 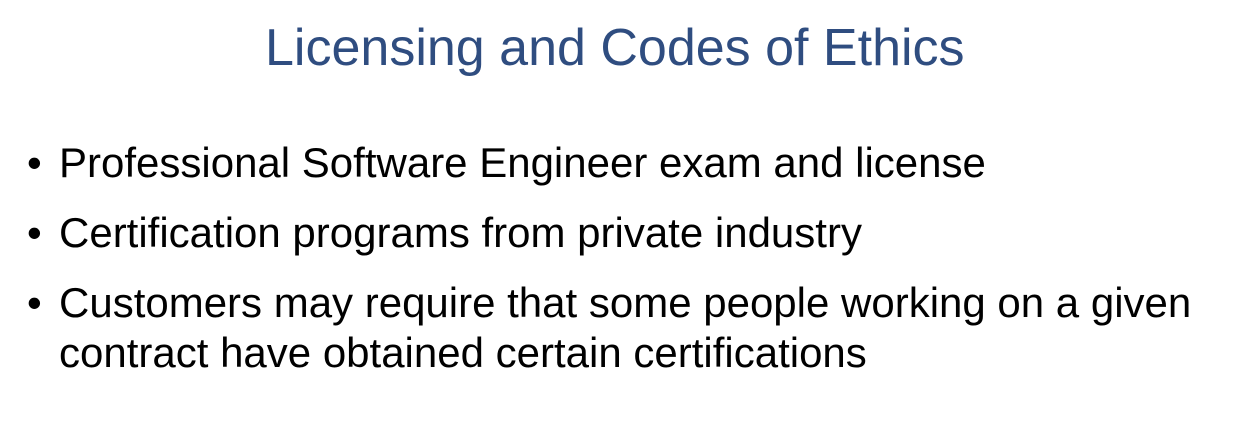 I want to click on slide-title: Licensing and Codes of Ethics, so click(x=615, y=48).